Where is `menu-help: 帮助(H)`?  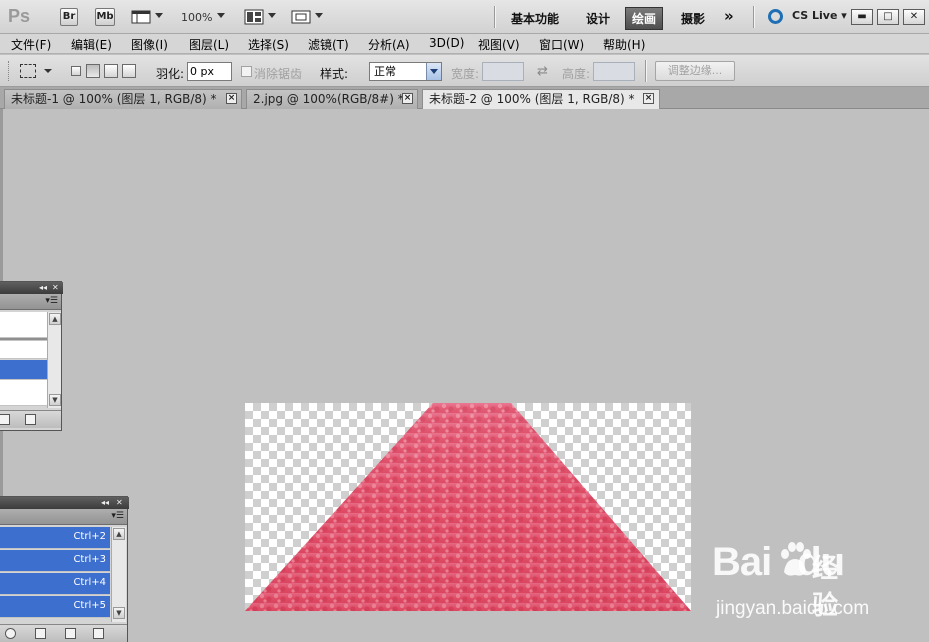
menu-help: 帮助(H) is located at coordinates (624, 44).